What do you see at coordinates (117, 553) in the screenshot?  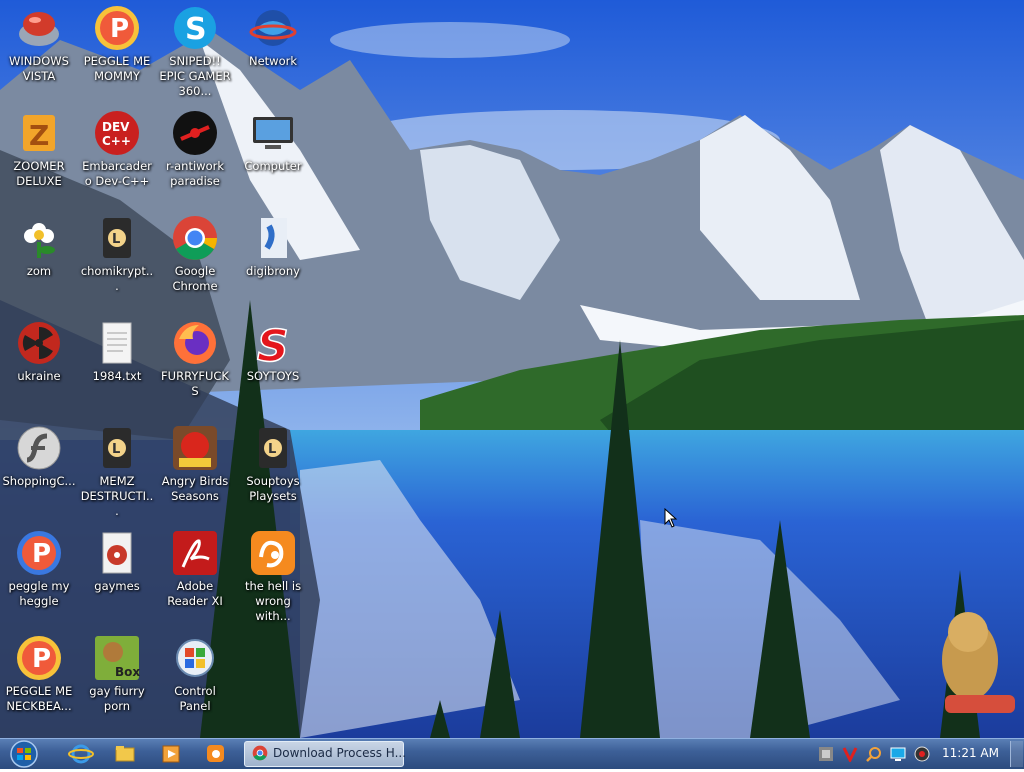 I see `media-file-icon` at bounding box center [117, 553].